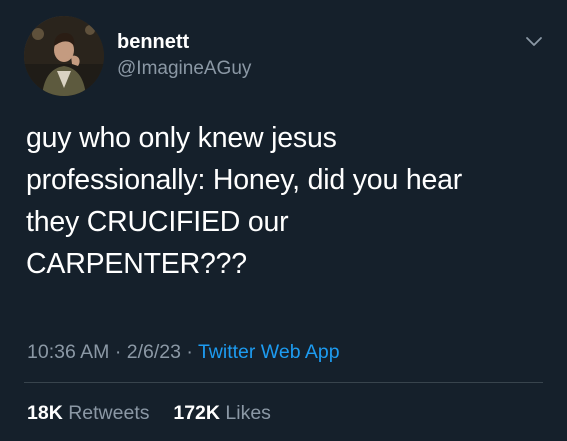 The image size is (567, 441). I want to click on divider, so click(283, 382).